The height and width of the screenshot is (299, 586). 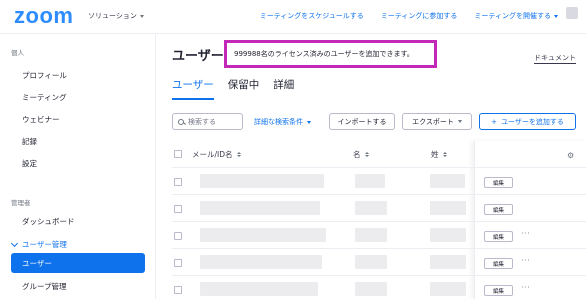 What do you see at coordinates (494, 121) in the screenshot?
I see `plus-icon: +` at bounding box center [494, 121].